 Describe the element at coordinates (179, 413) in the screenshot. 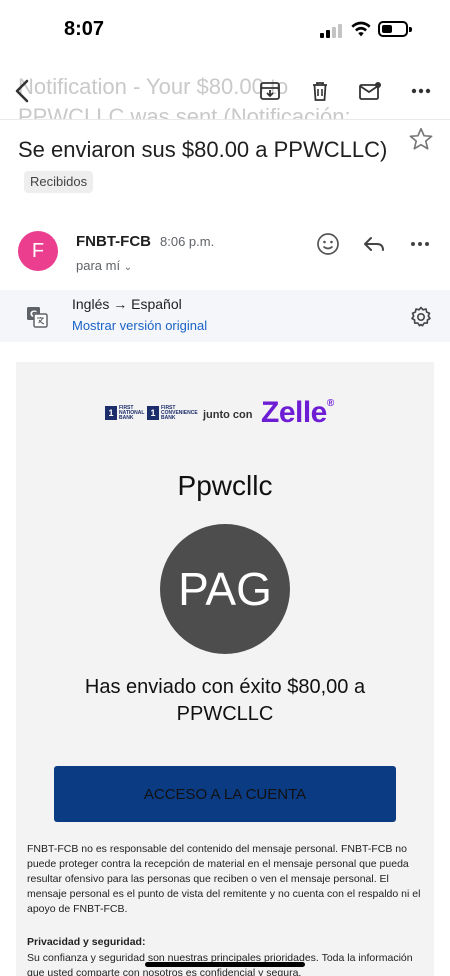

I see `first-convenience-bank-logo: 1 FIRST CONVENIENCE BANK` at that location.